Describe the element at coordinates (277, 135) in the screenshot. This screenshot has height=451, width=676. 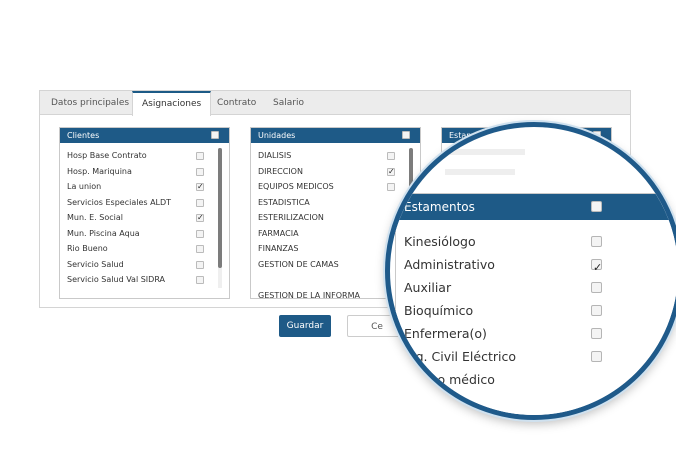
I see `unidades-title: Unidades` at that location.